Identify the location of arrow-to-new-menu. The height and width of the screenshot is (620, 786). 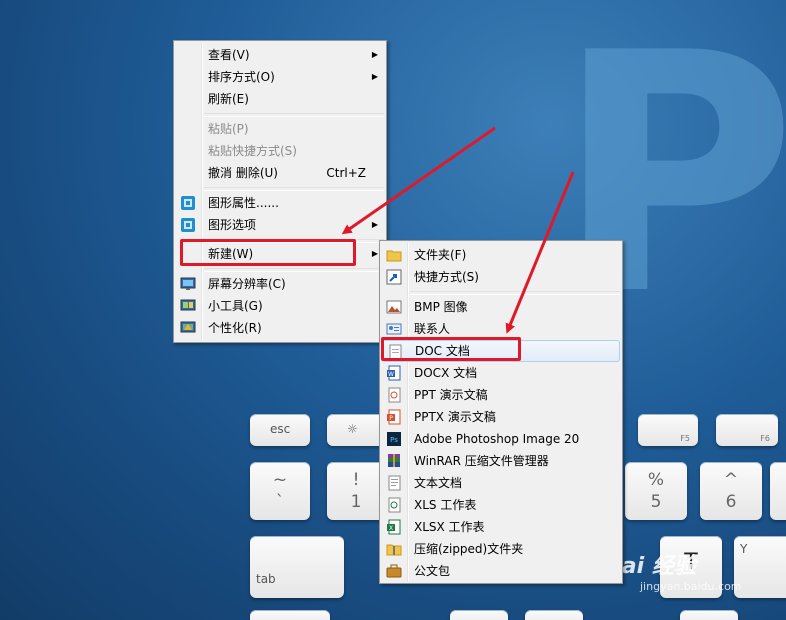
(418, 180).